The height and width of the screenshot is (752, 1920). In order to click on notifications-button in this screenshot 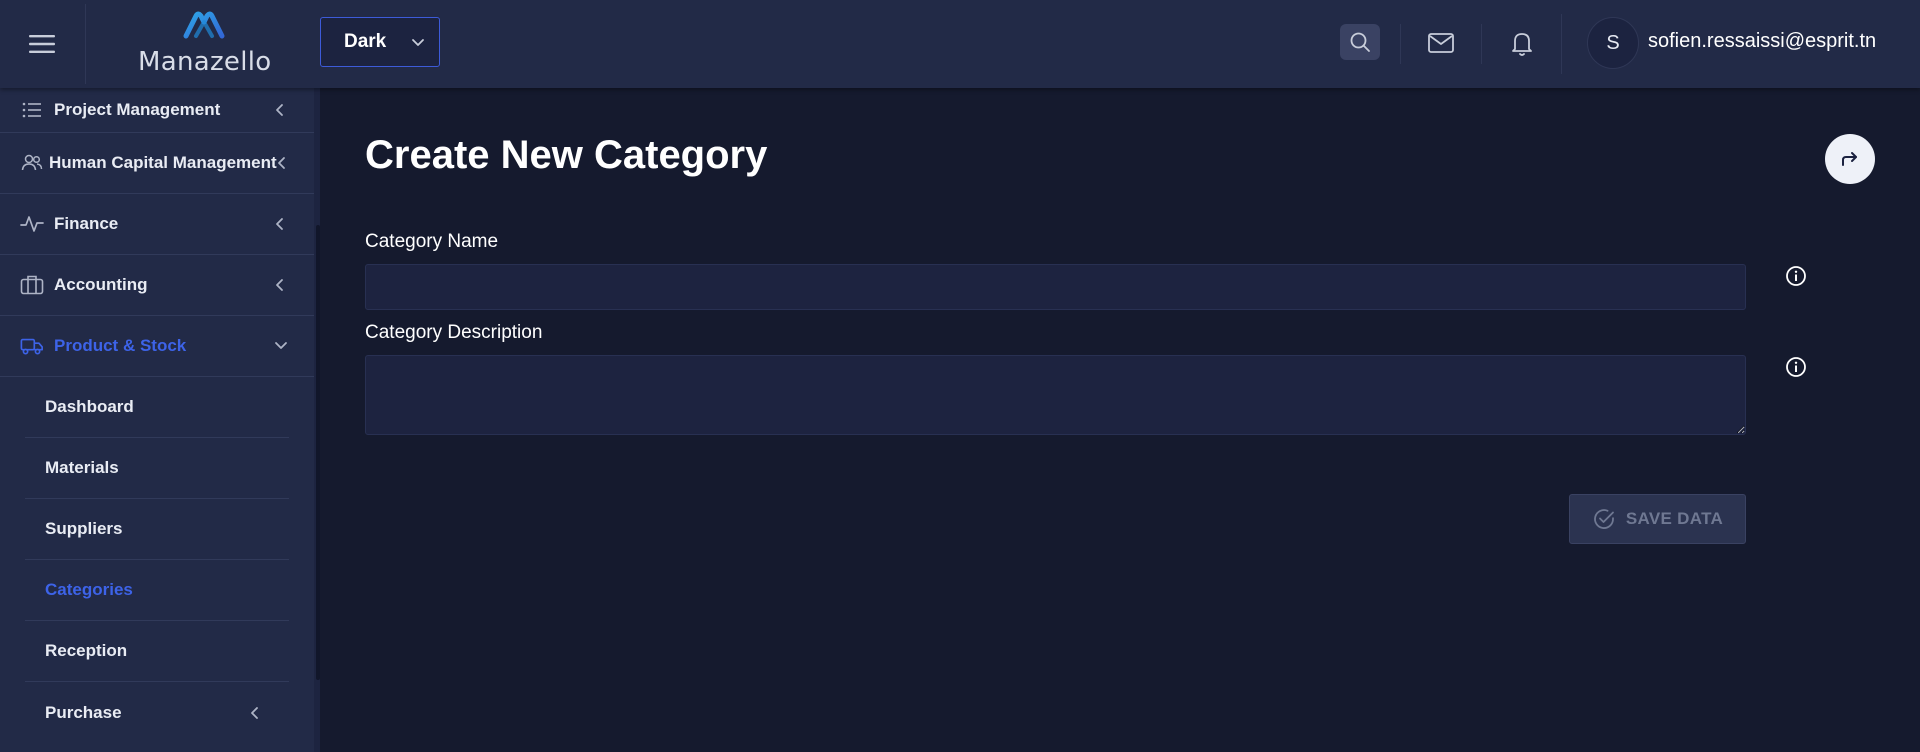, I will do `click(1522, 43)`.